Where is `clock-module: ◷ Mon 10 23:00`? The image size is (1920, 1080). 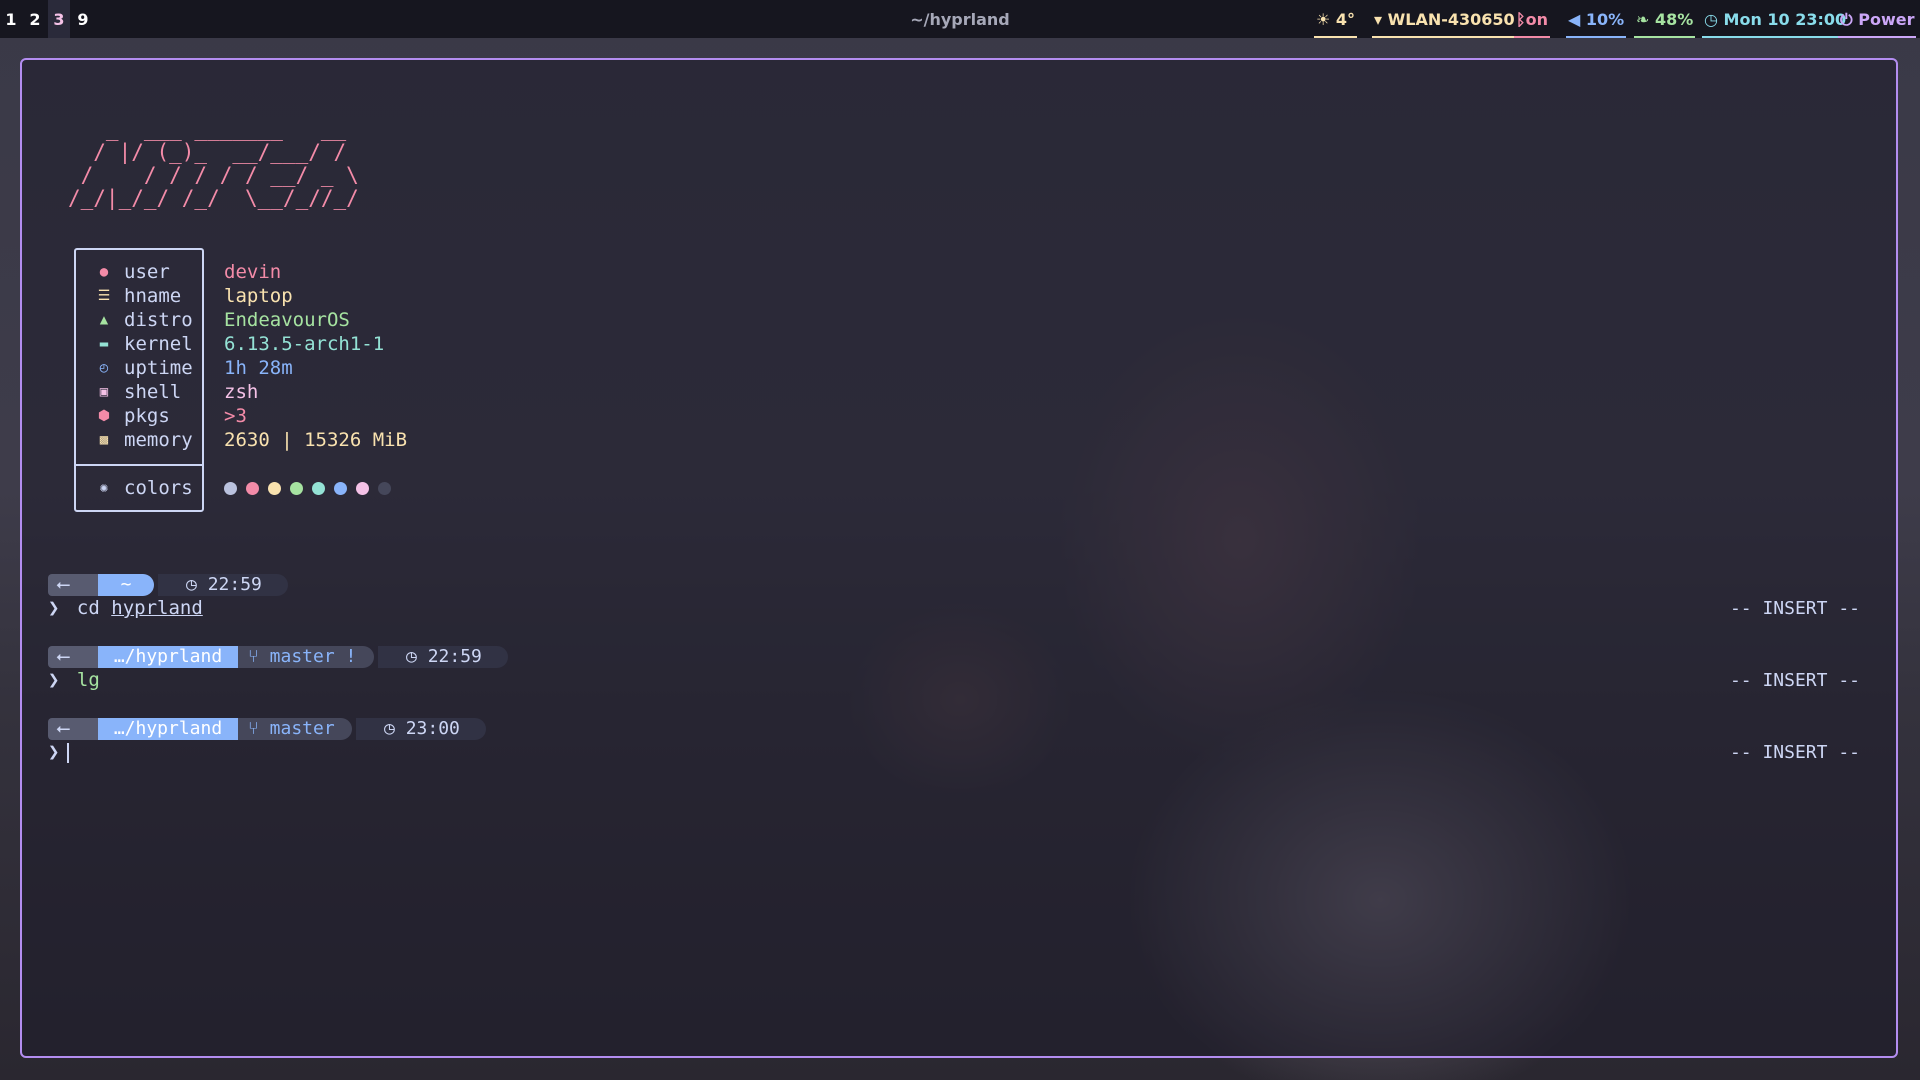 clock-module: ◷ Mon 10 23:00 is located at coordinates (1775, 19).